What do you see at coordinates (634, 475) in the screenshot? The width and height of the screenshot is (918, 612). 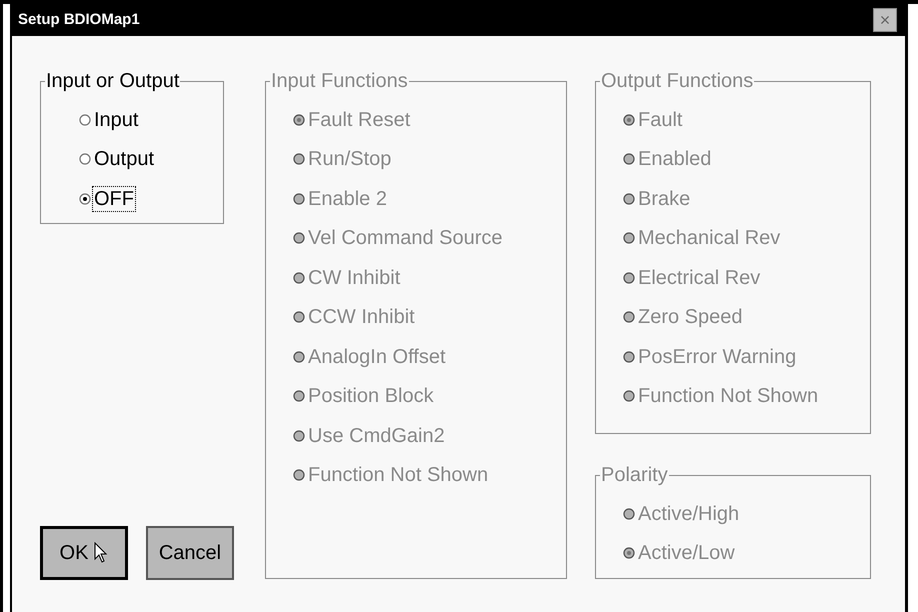 I see `group-title: Polarity` at bounding box center [634, 475].